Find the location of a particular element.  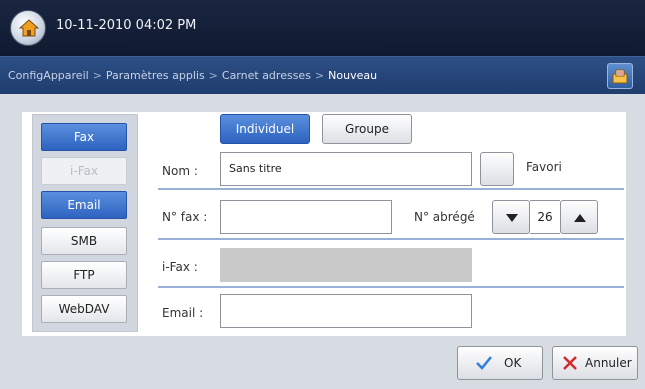

ok-button-label: OK is located at coordinates (513, 363).